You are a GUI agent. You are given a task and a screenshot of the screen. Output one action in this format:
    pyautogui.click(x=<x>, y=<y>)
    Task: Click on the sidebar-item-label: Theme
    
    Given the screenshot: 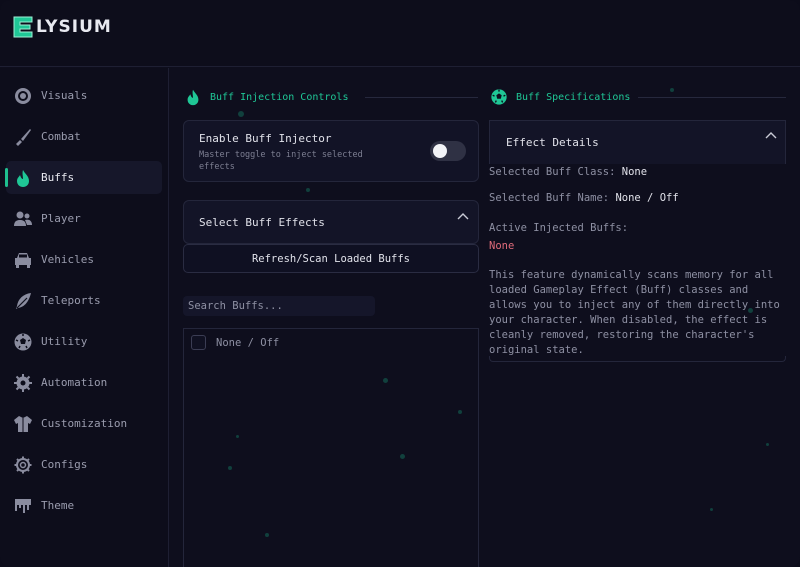 What is the action you would take?
    pyautogui.click(x=58, y=505)
    